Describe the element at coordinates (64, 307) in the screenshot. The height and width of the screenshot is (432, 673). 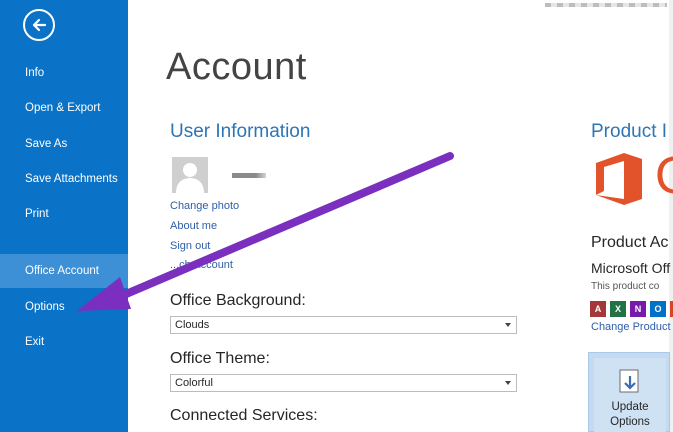
I see `sidebar-item-options: Options` at that location.